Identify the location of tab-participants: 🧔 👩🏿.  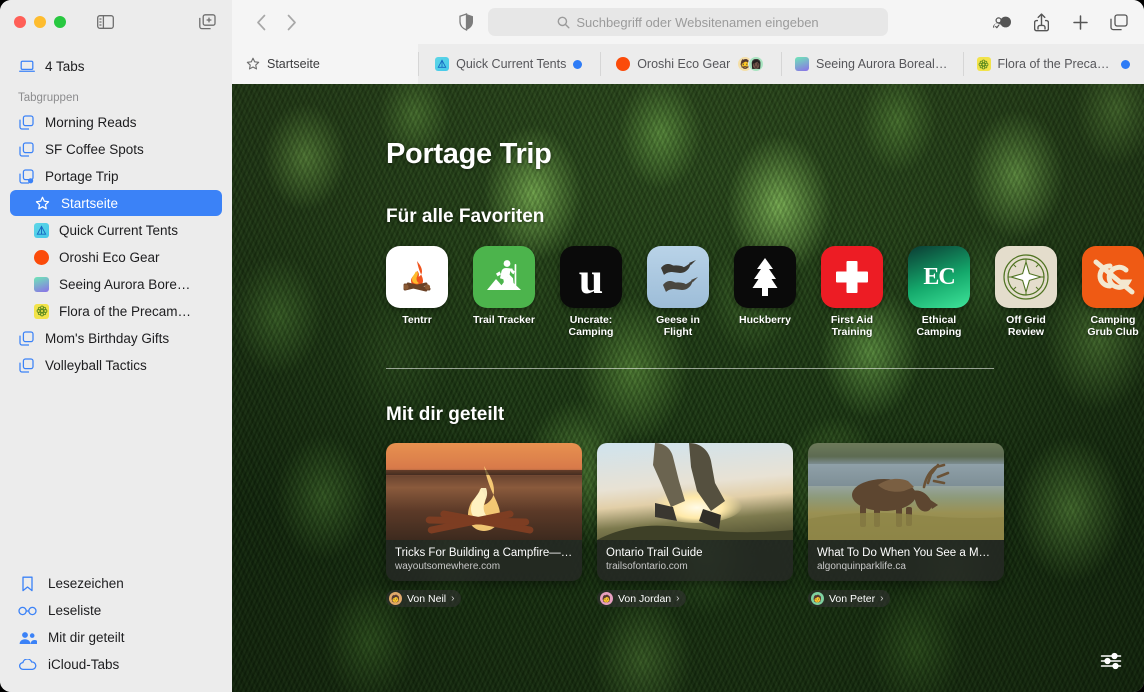
(751, 64).